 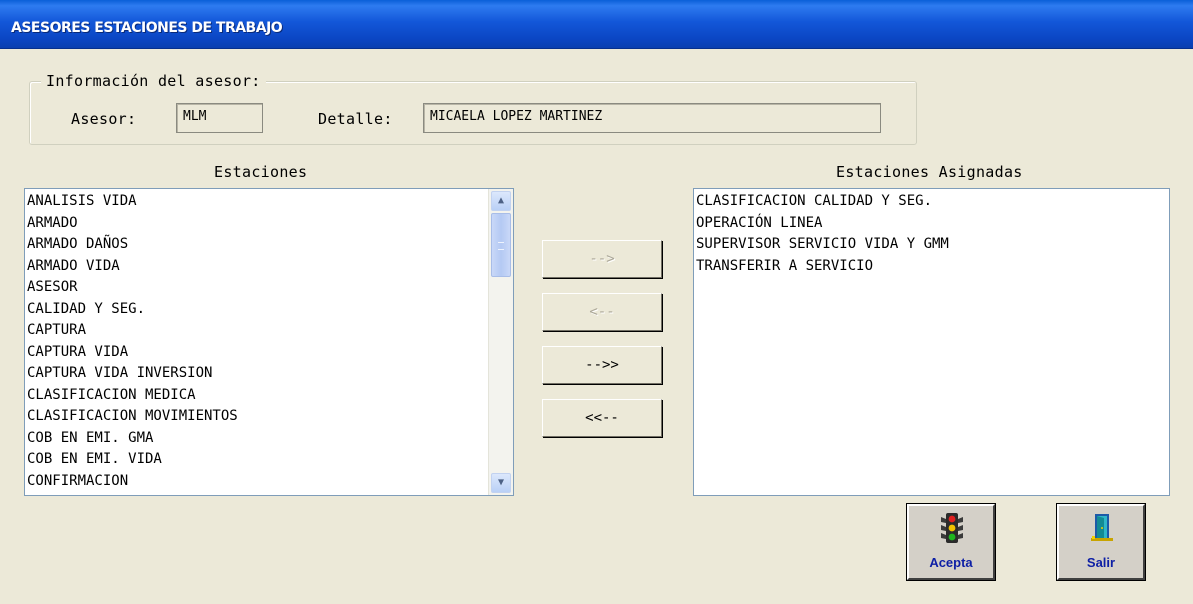 What do you see at coordinates (269, 288) in the screenshot?
I see `station-list-item: ASESOR` at bounding box center [269, 288].